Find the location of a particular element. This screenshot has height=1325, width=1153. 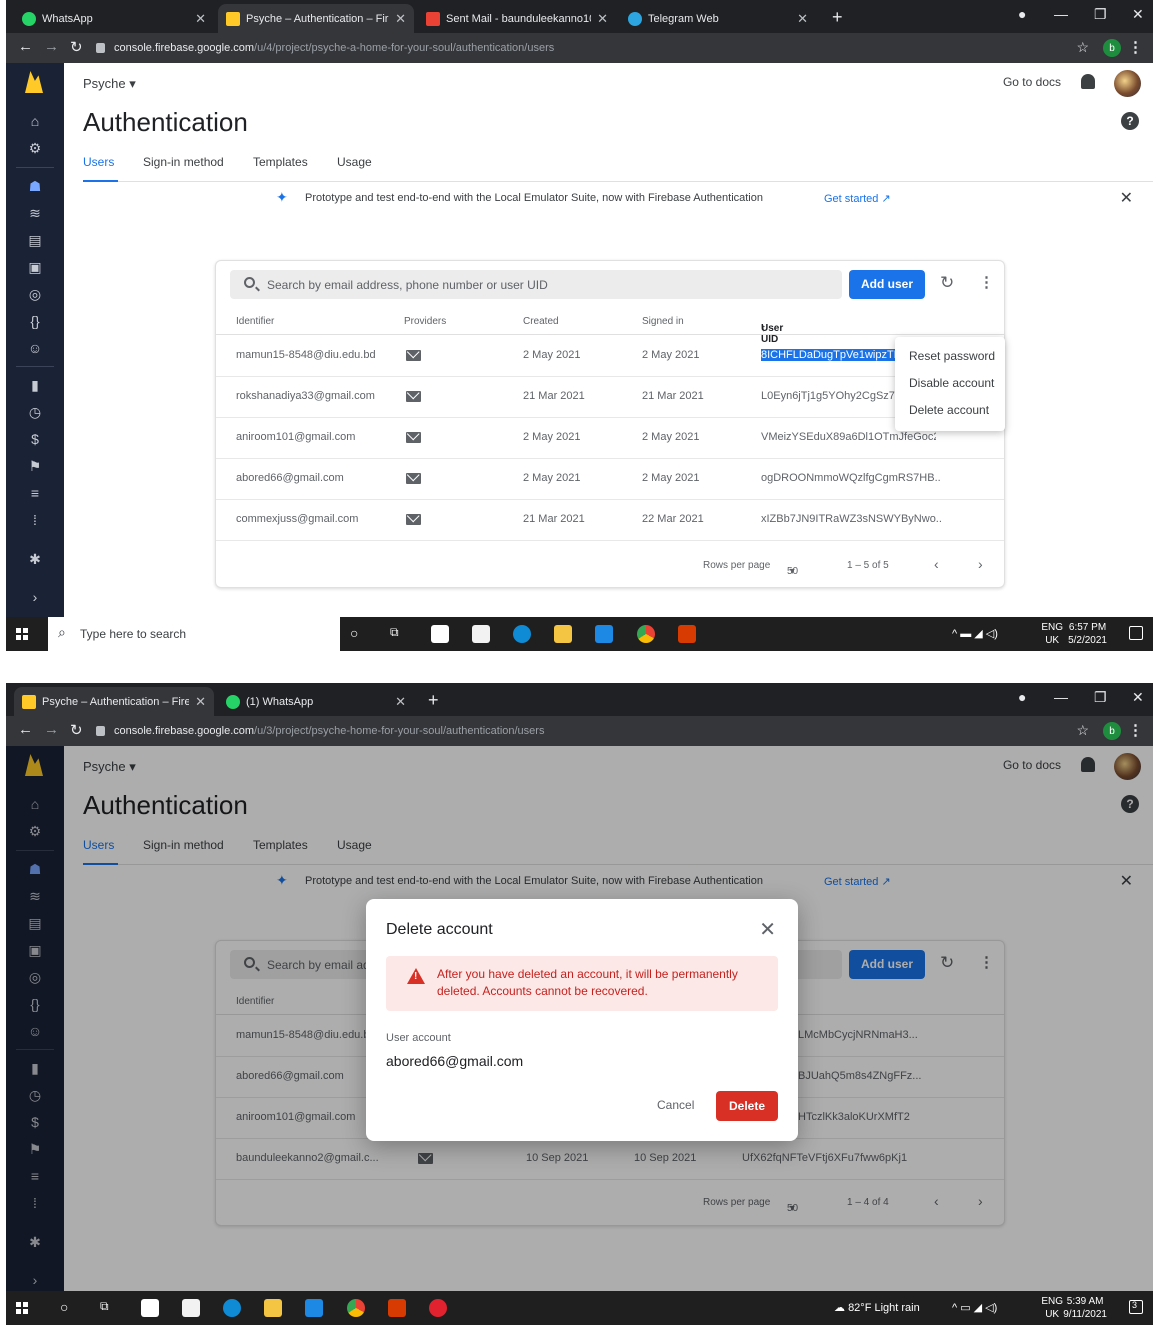

get-started-link: Get started ↗ is located at coordinates (857, 198).